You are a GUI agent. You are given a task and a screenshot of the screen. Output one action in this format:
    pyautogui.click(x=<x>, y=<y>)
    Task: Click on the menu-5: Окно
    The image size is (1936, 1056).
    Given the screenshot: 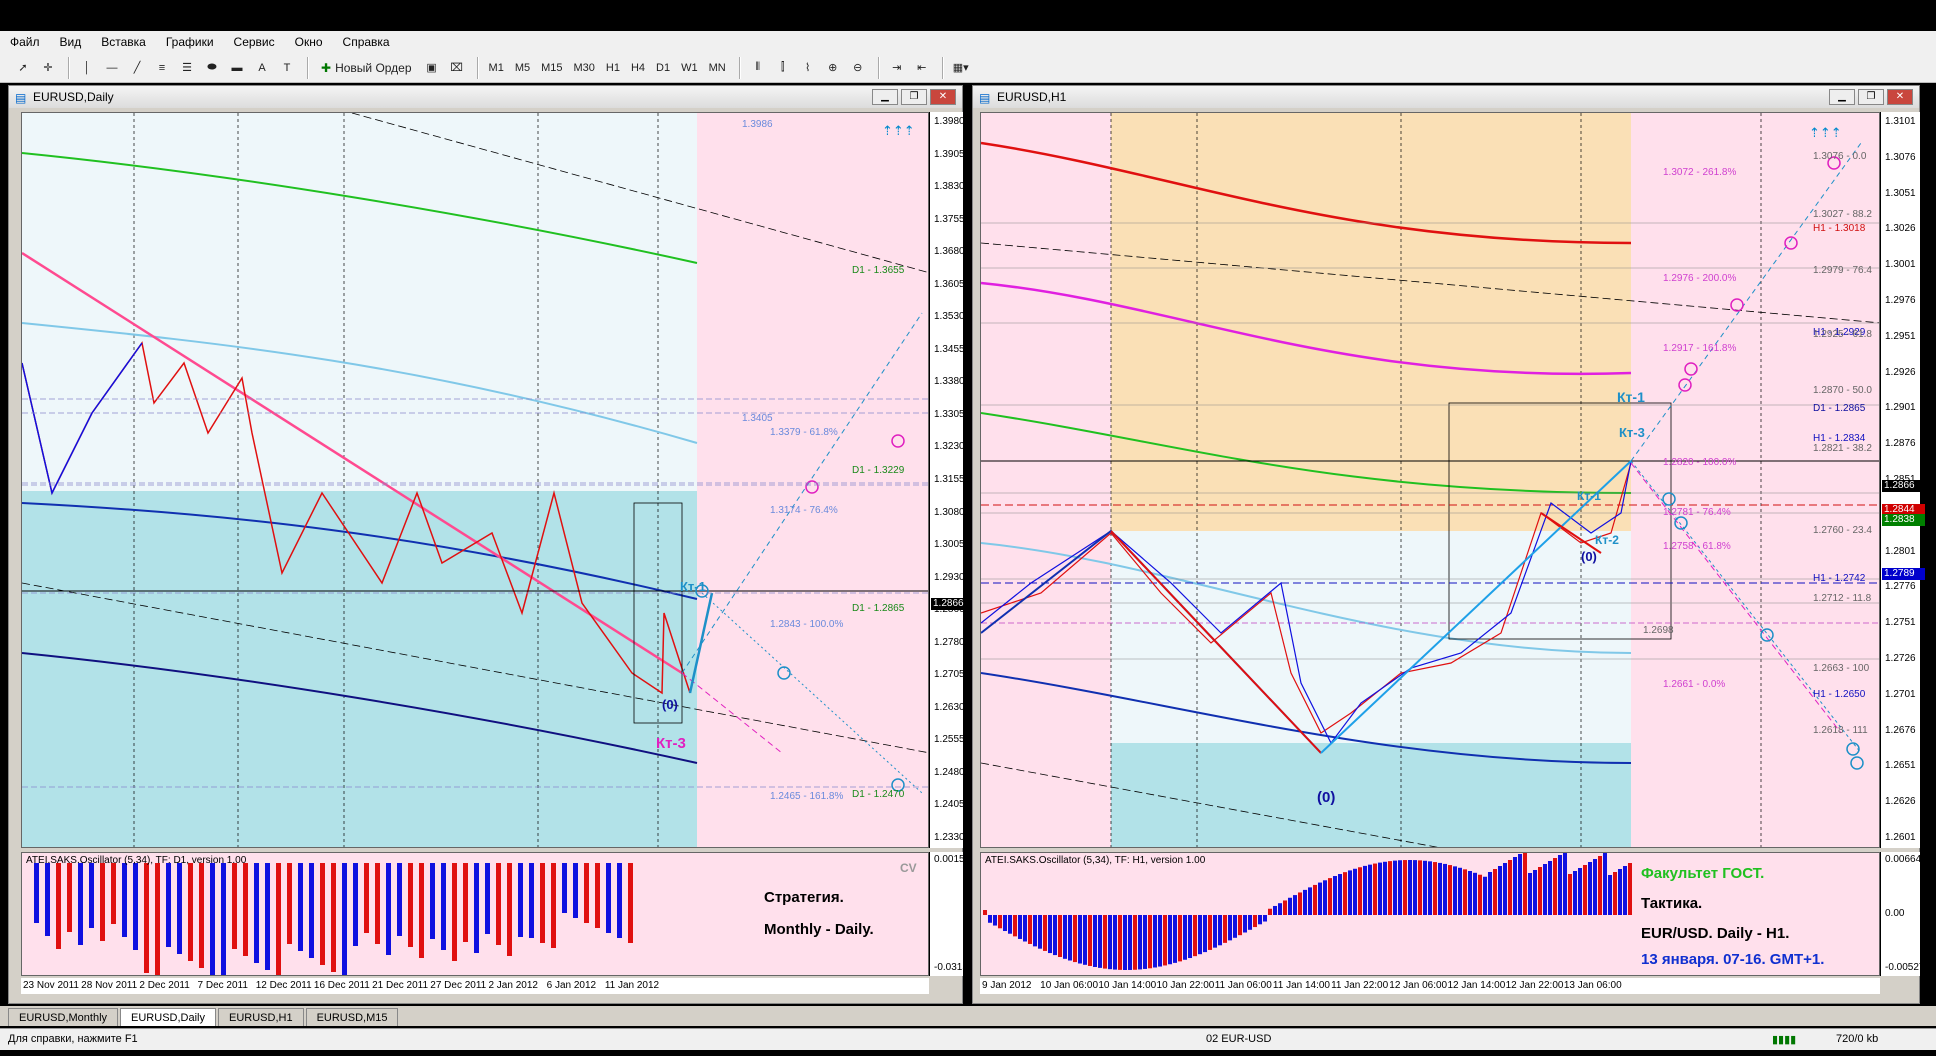 What is the action you would take?
    pyautogui.click(x=309, y=42)
    